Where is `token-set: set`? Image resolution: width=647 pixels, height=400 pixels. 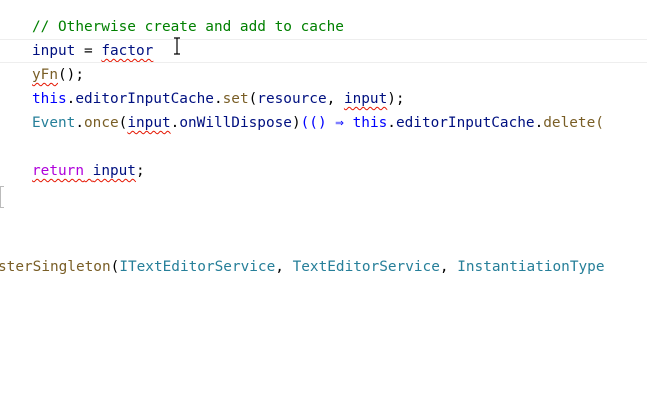
token-set: set is located at coordinates (235, 99).